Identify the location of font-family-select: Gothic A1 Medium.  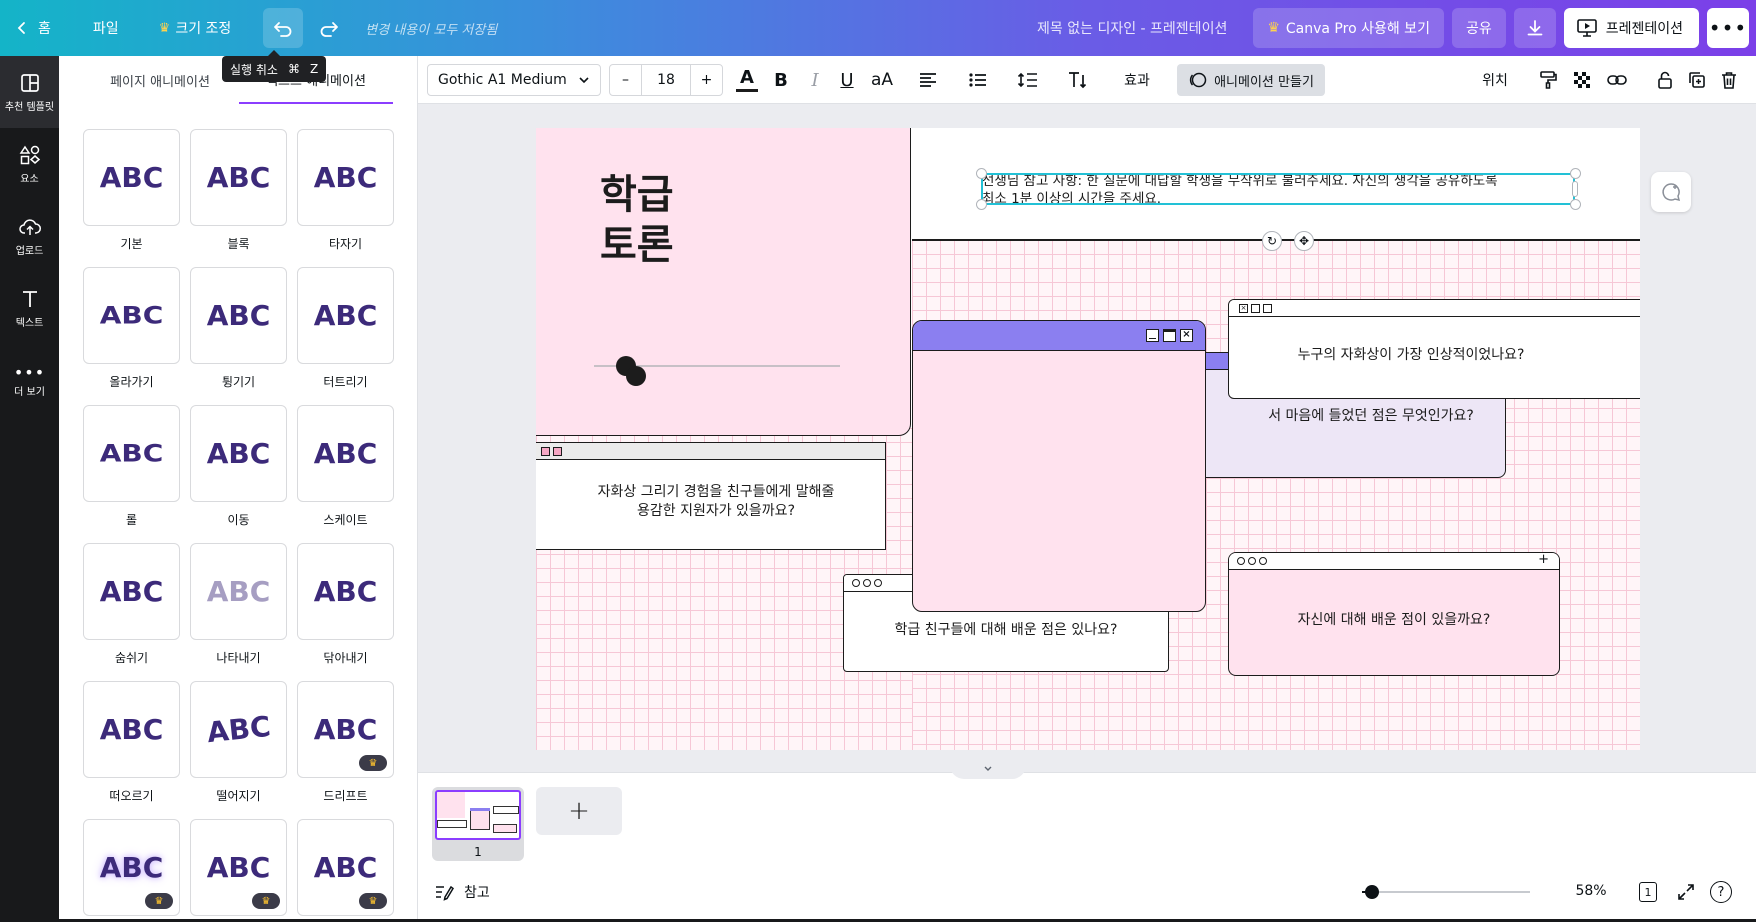
(514, 80).